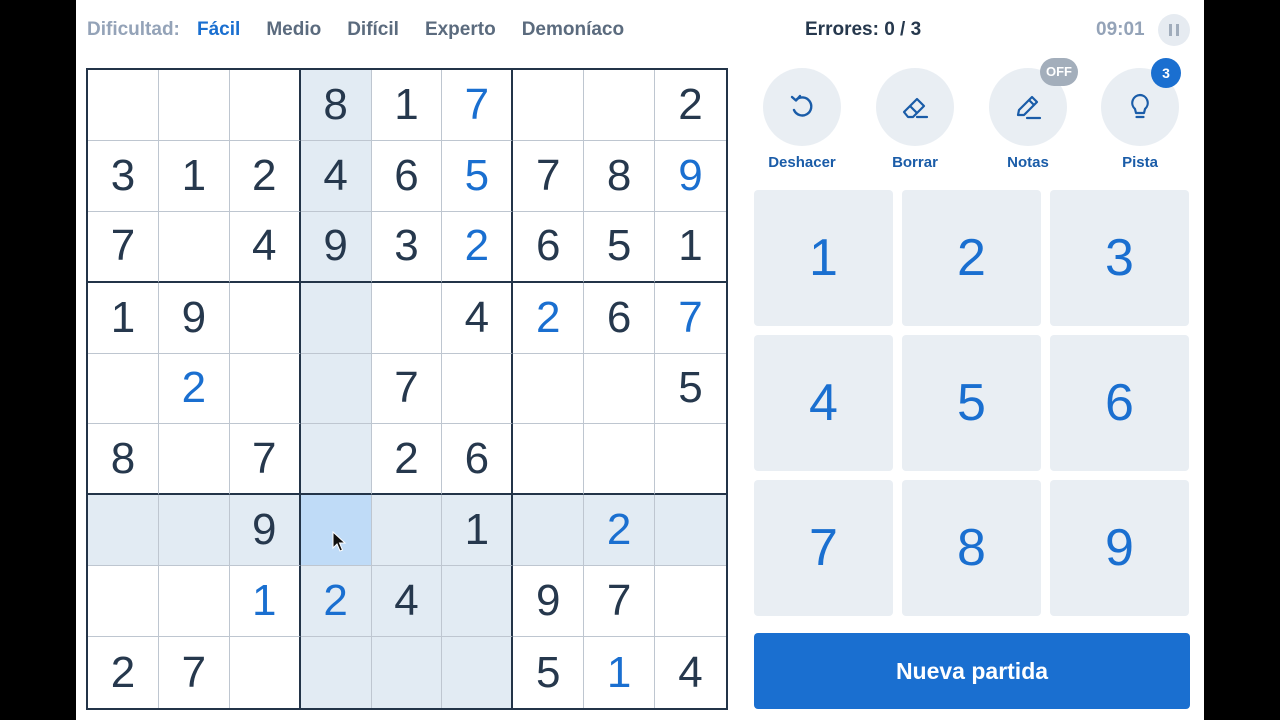 The width and height of the screenshot is (1280, 720). What do you see at coordinates (336, 672) in the screenshot?
I see `board-cell-r9c4` at bounding box center [336, 672].